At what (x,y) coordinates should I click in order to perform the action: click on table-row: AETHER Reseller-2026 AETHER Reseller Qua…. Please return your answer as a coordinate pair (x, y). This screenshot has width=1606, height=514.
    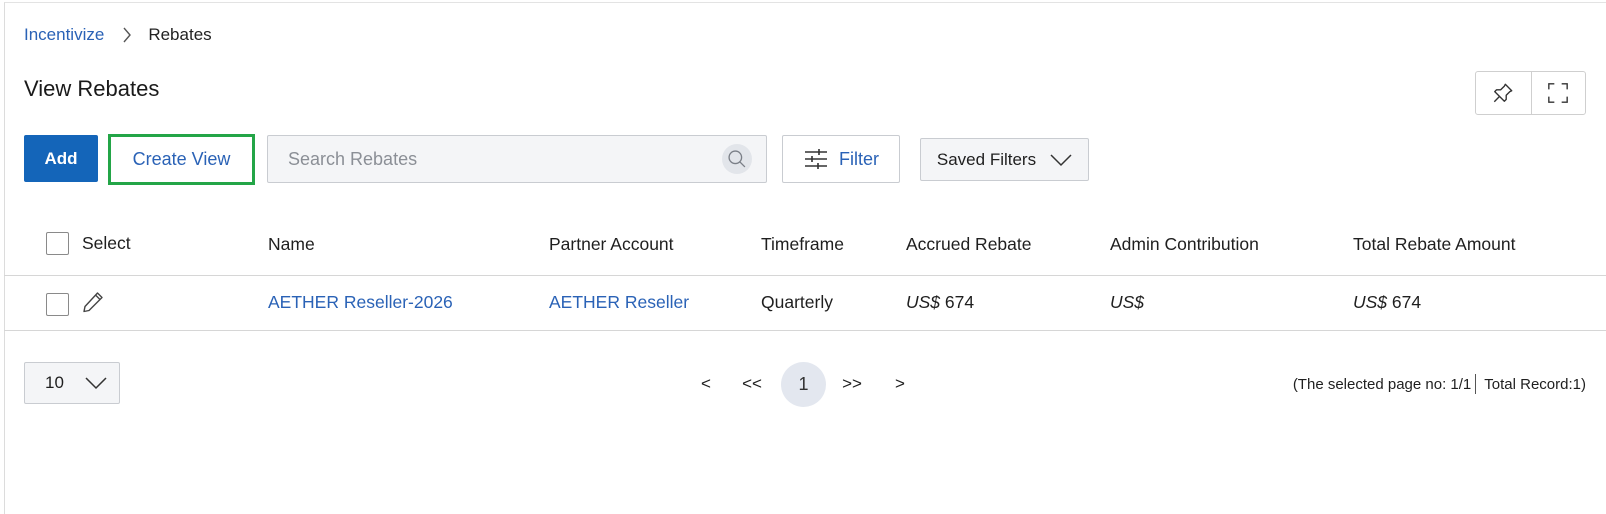
    Looking at the image, I should click on (805, 304).